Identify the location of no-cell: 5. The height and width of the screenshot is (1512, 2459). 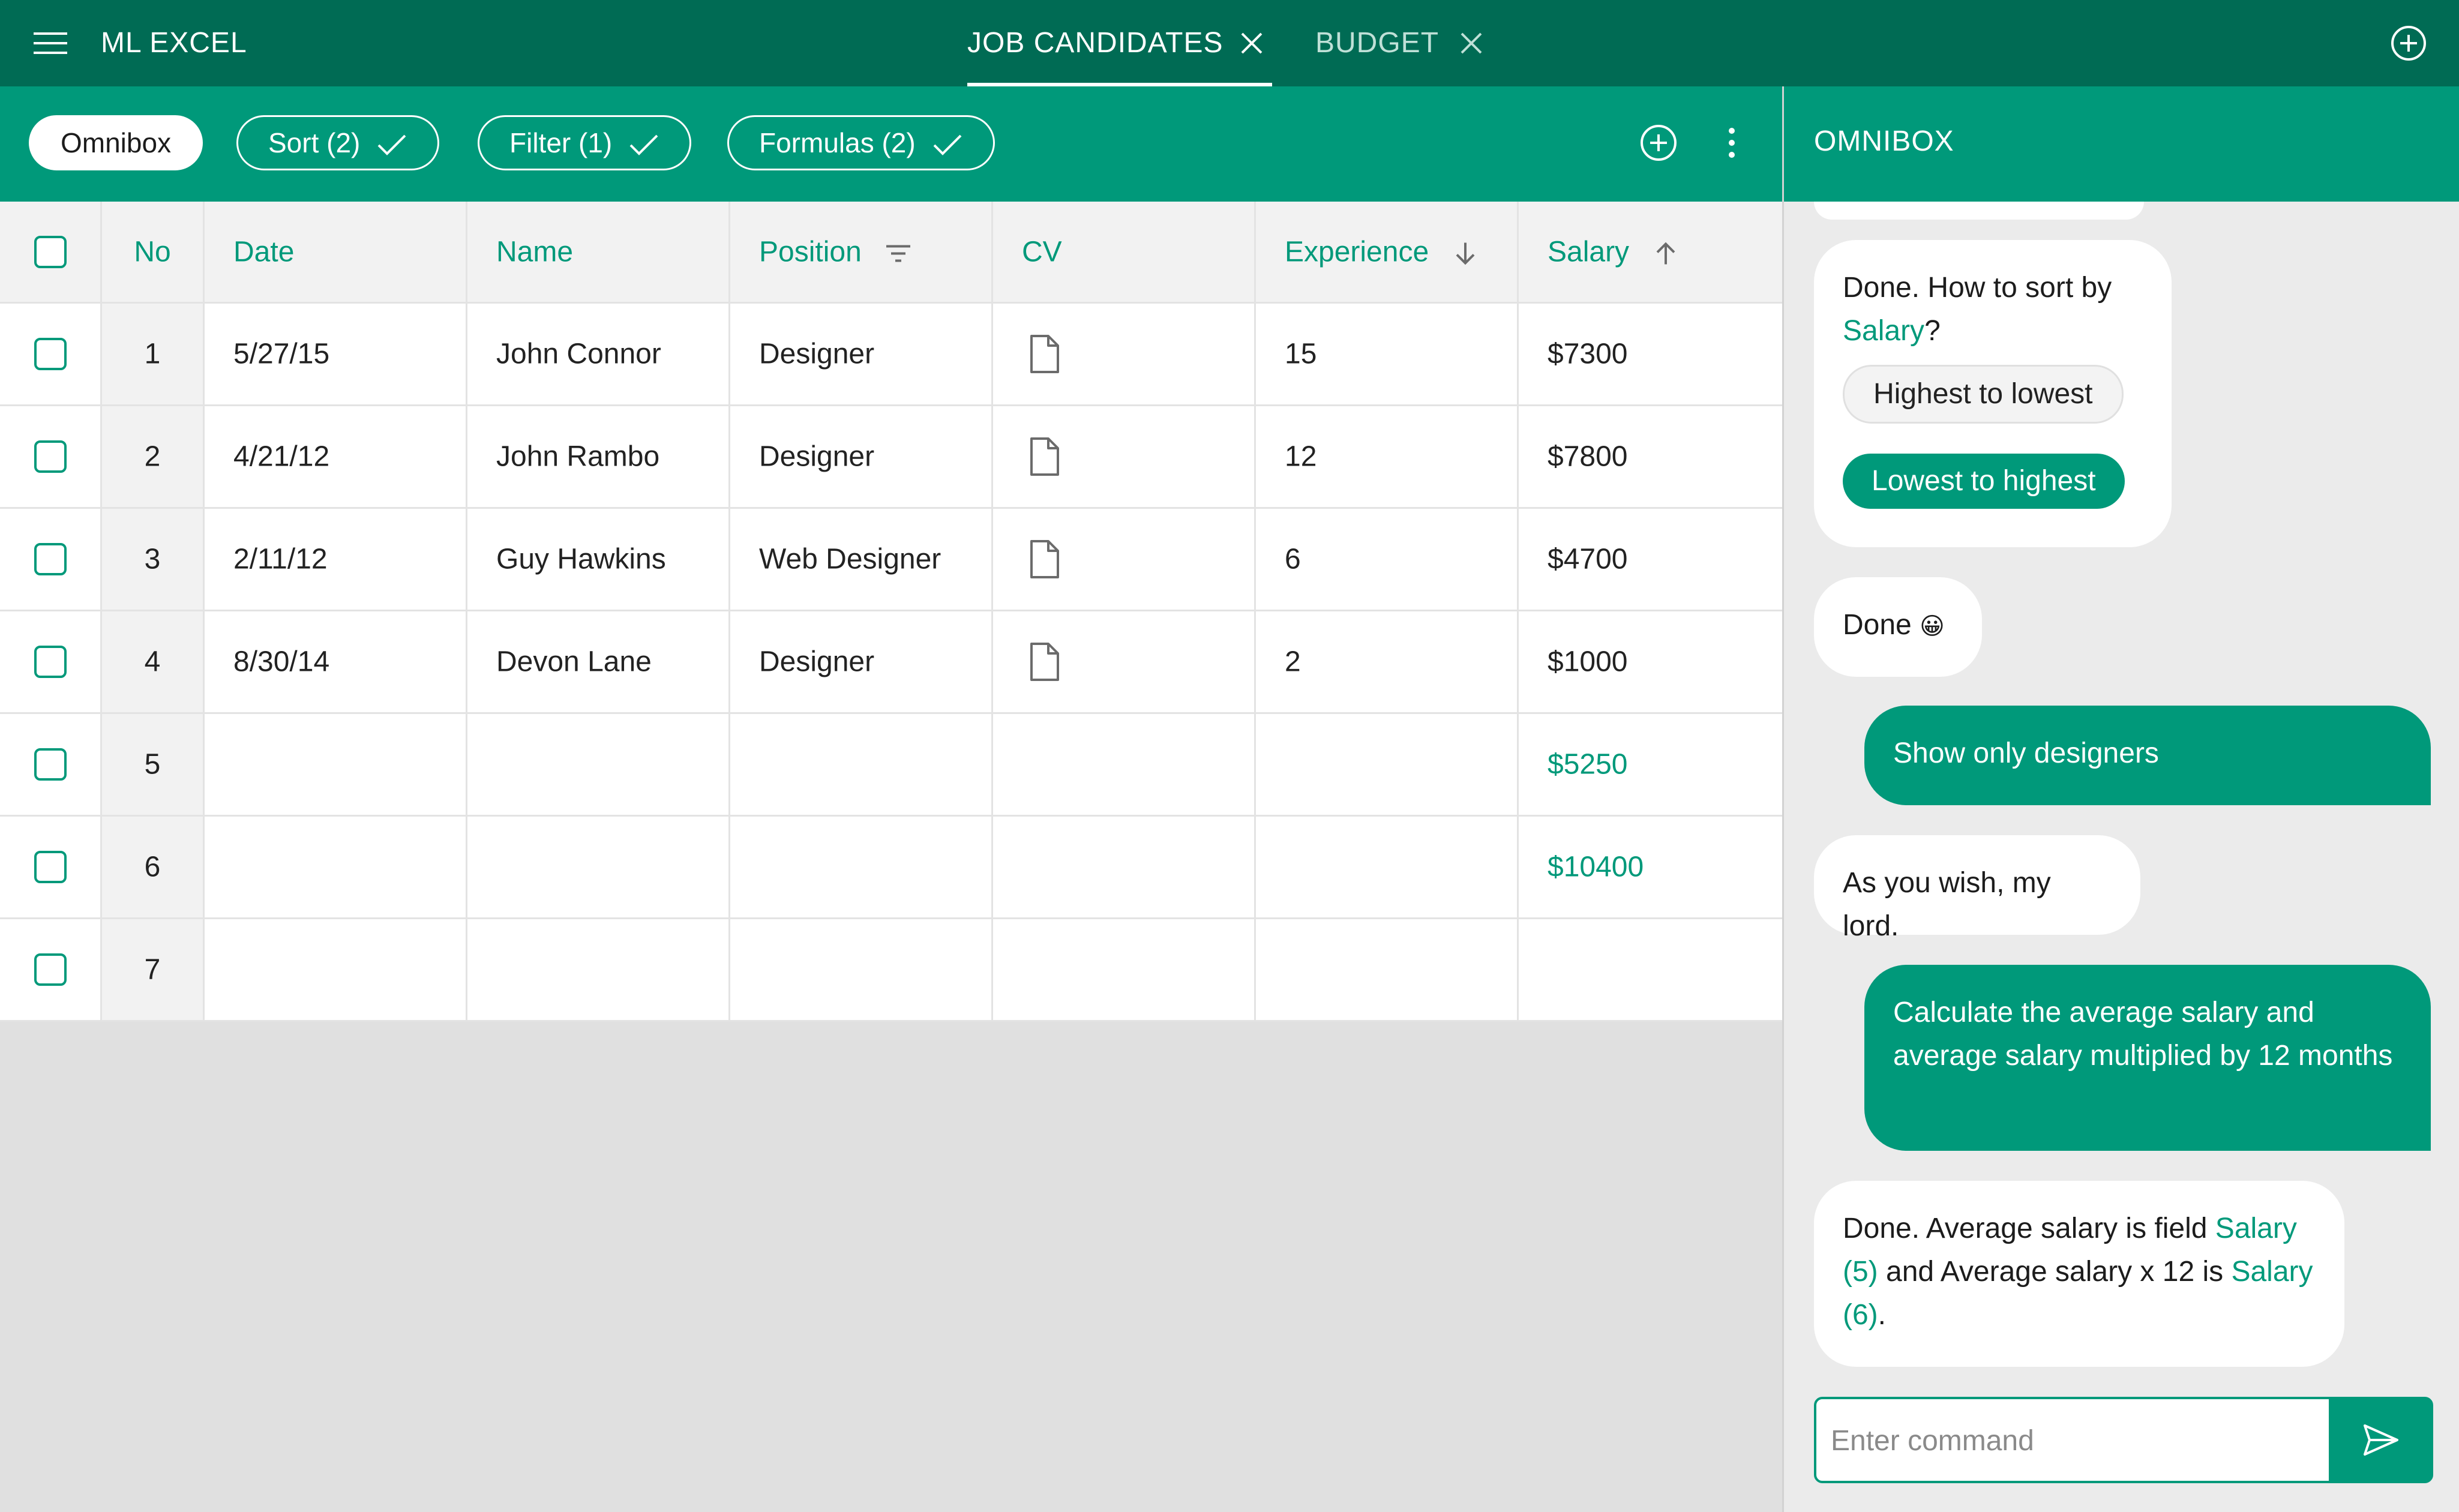
(153, 764).